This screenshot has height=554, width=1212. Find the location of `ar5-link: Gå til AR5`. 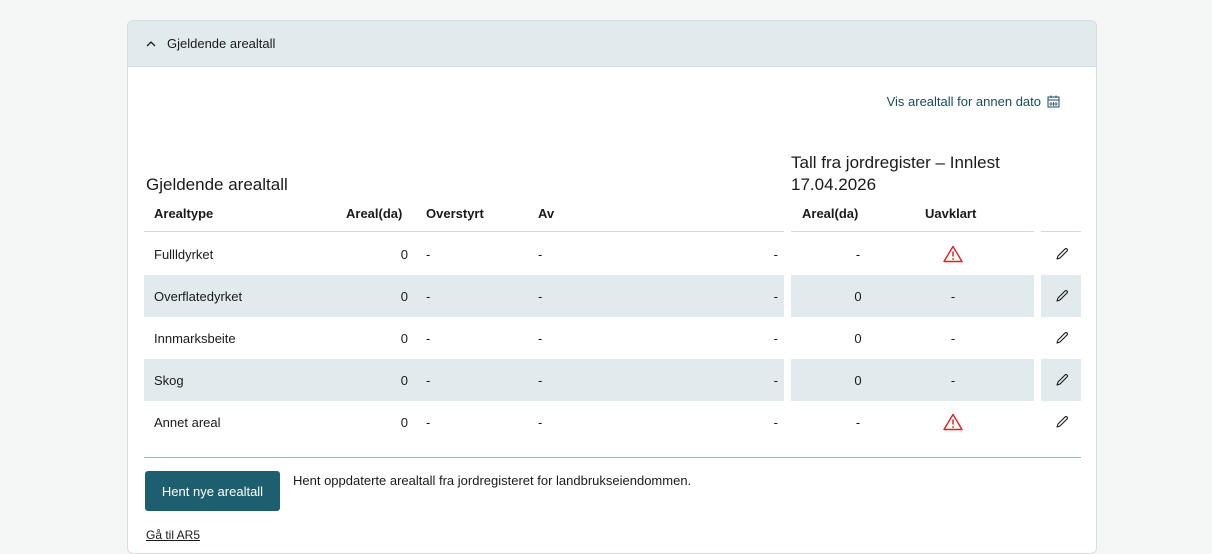

ar5-link: Gå til AR5 is located at coordinates (173, 535).